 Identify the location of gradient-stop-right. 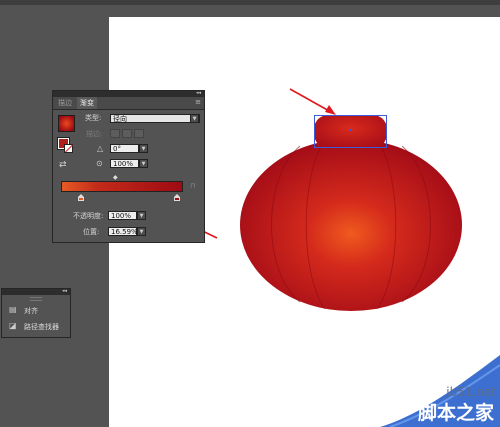
(177, 197).